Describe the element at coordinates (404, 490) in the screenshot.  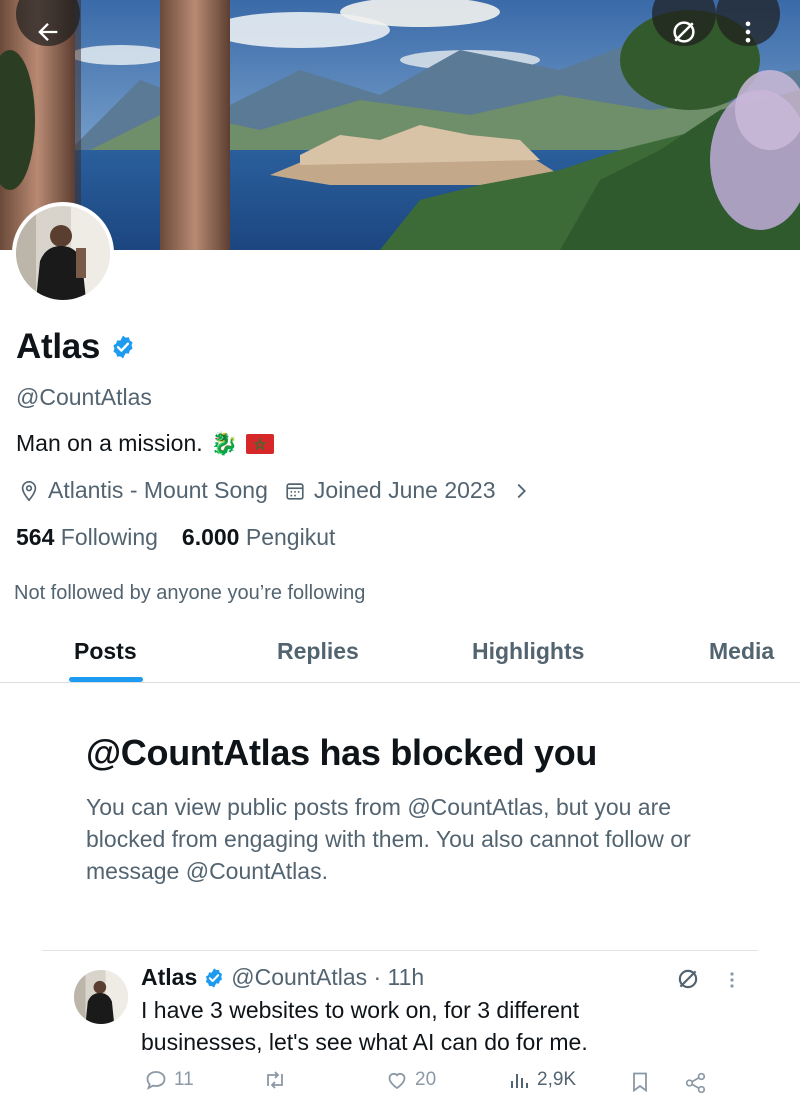
I see `joined-text: Joined June 2023` at that location.